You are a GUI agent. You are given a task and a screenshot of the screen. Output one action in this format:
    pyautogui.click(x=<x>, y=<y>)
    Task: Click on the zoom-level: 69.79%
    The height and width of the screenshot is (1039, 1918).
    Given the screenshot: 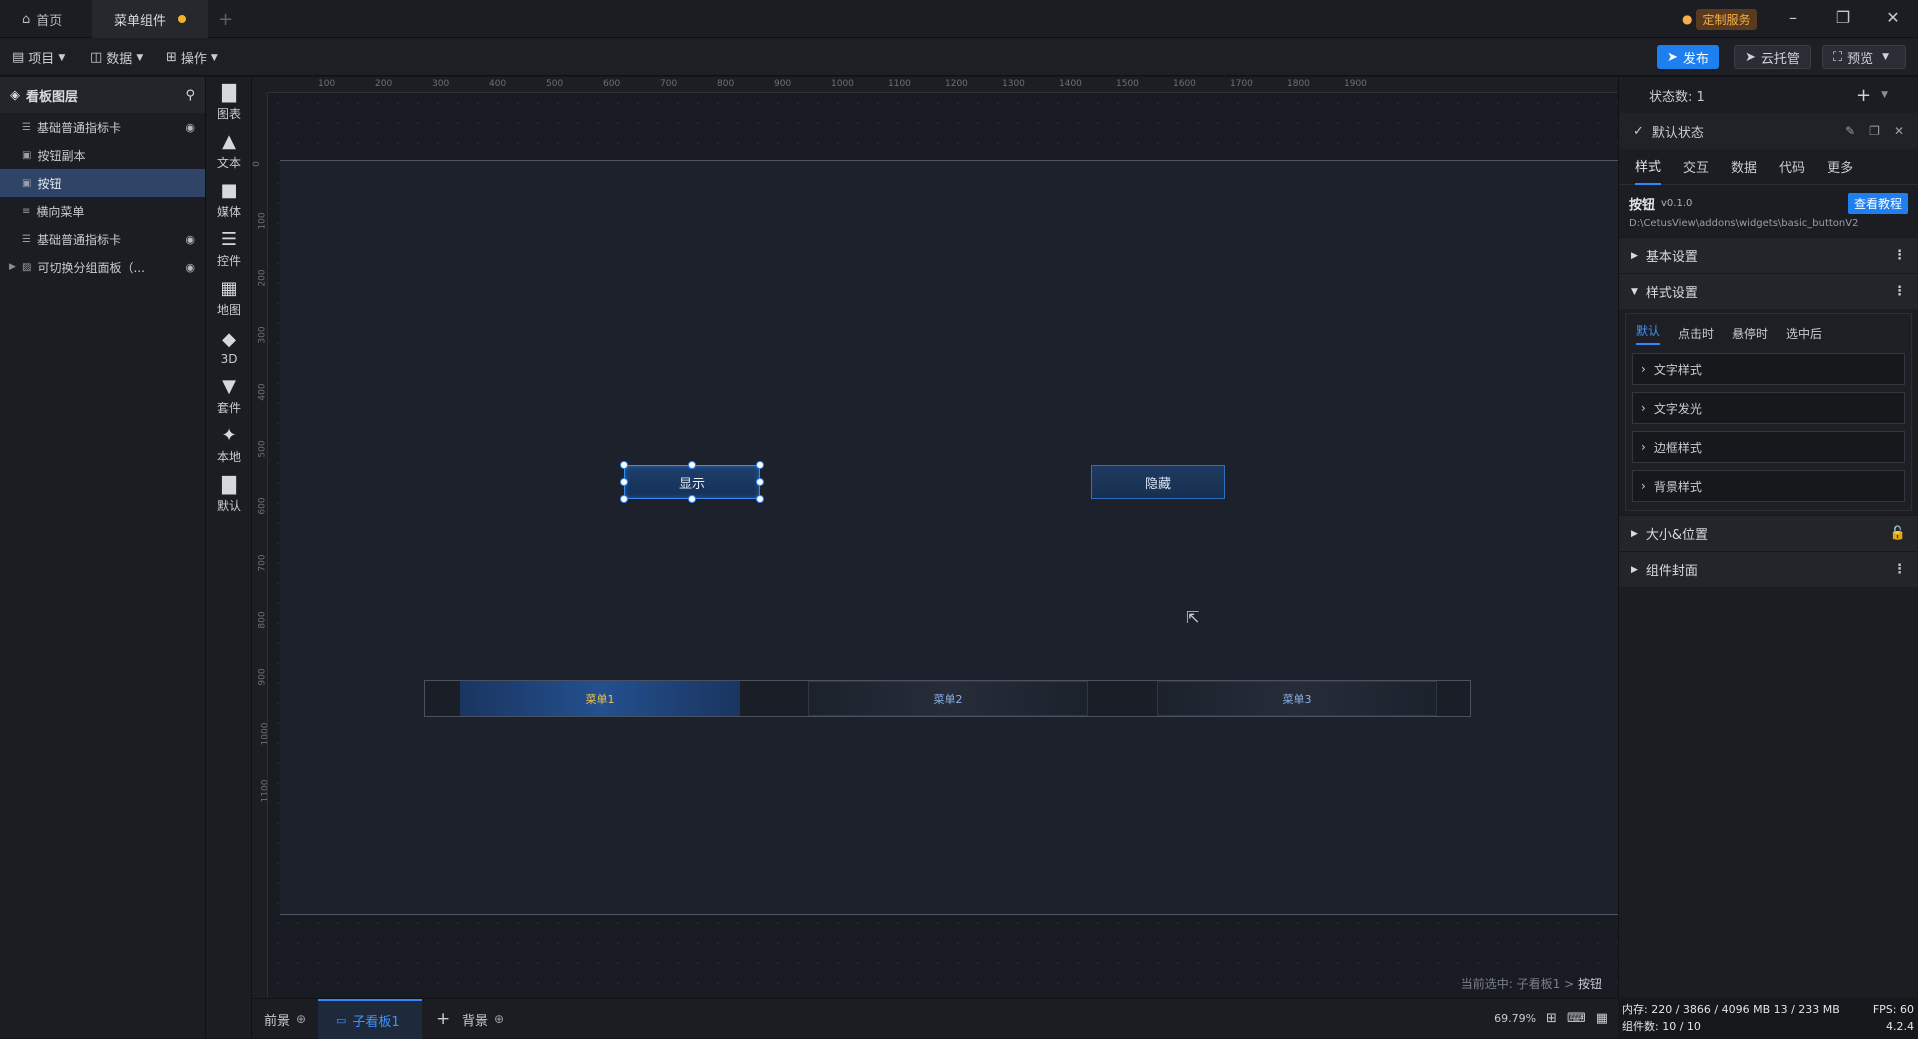 What is the action you would take?
    pyautogui.click(x=1515, y=1018)
    